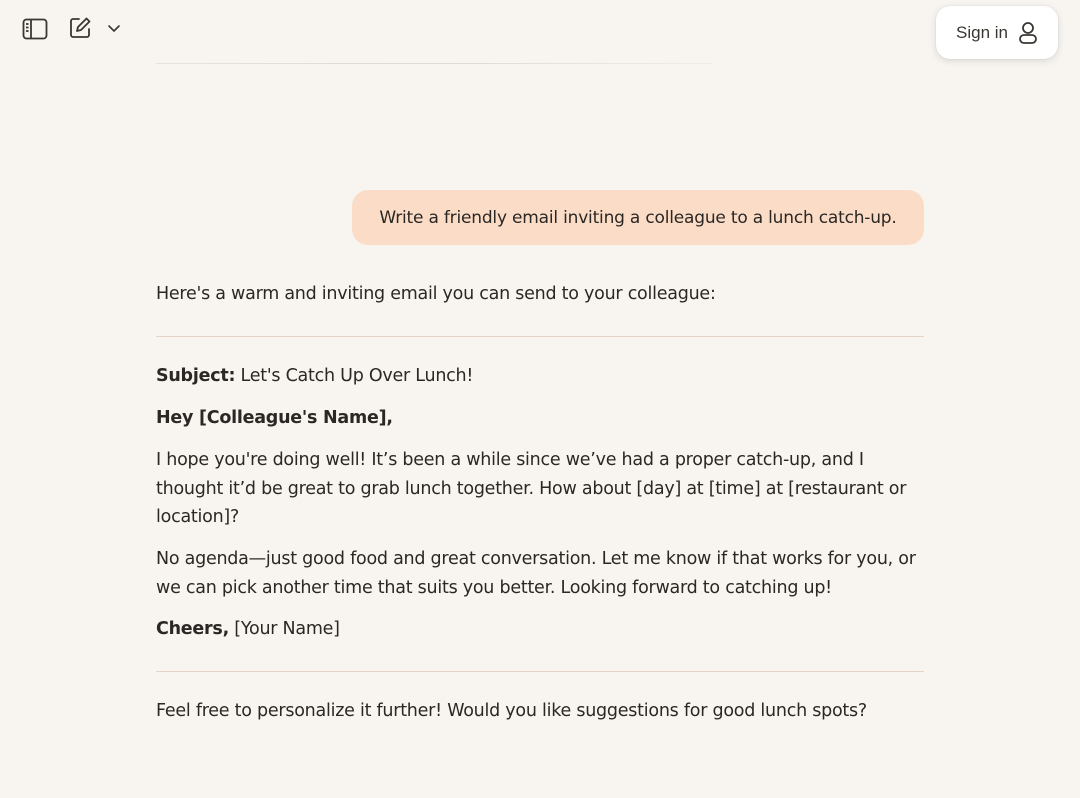 This screenshot has width=1080, height=798. Describe the element at coordinates (1028, 32) in the screenshot. I see `user-icon` at that location.